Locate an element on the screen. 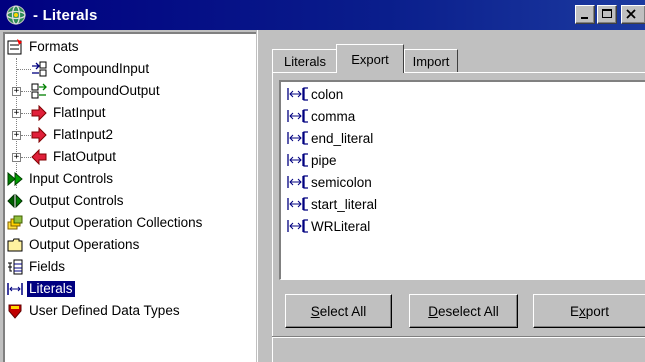 Image resolution: width=645 pixels, height=362 pixels. button-label: E is located at coordinates (574, 311).